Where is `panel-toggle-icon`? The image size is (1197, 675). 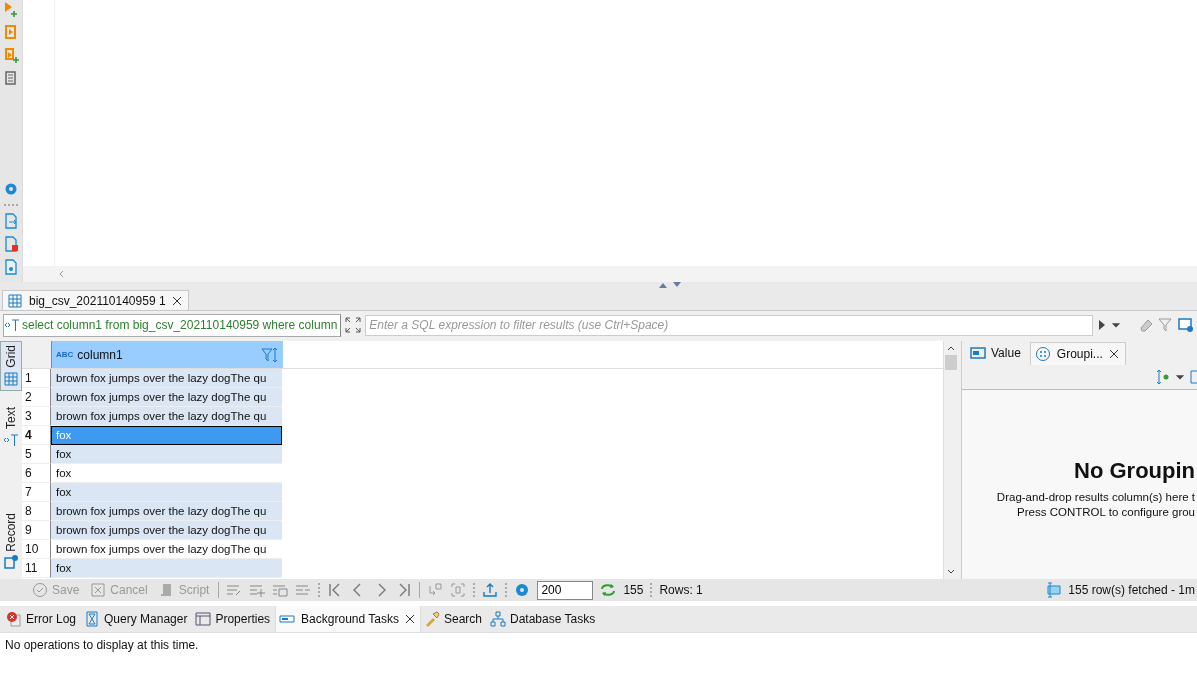 panel-toggle-icon is located at coordinates (1053, 590).